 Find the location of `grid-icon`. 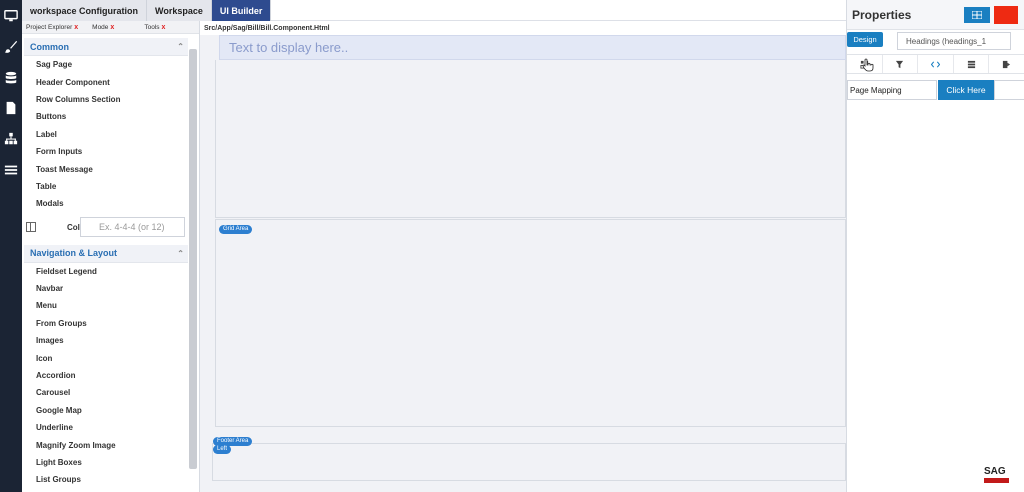

grid-icon is located at coordinates (977, 15).